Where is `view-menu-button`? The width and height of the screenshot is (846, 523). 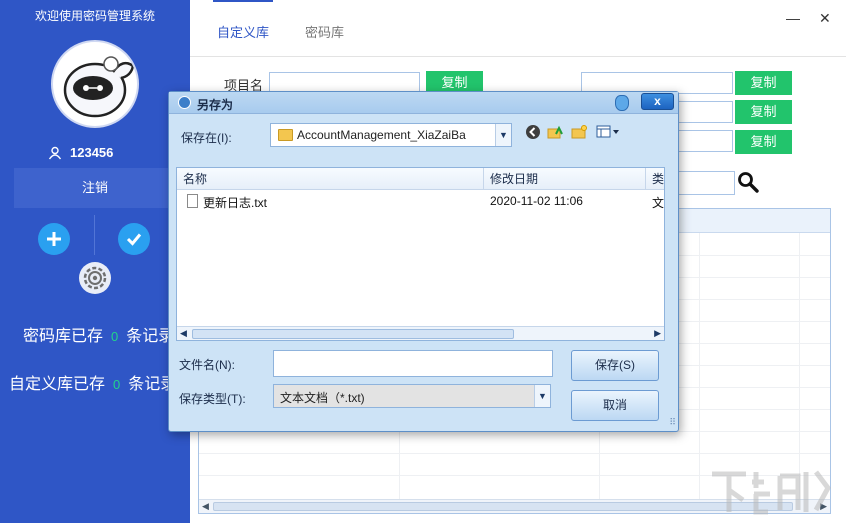 view-menu-button is located at coordinates (609, 132).